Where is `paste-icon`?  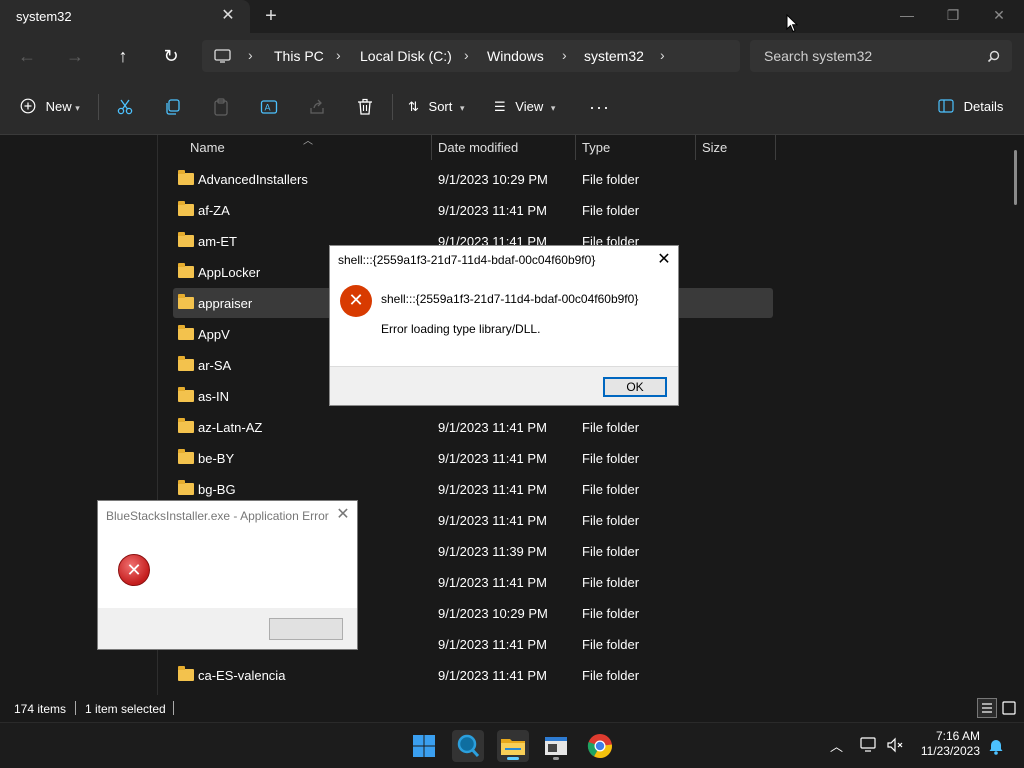
paste-icon is located at coordinates (221, 107).